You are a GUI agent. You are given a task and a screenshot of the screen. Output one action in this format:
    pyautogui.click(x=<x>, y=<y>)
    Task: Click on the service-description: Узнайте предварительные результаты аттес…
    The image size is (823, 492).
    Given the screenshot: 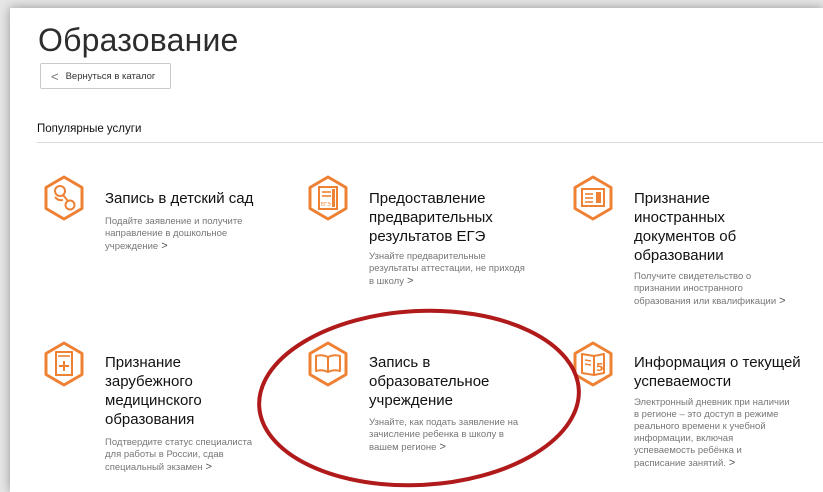 What is the action you would take?
    pyautogui.click(x=447, y=269)
    